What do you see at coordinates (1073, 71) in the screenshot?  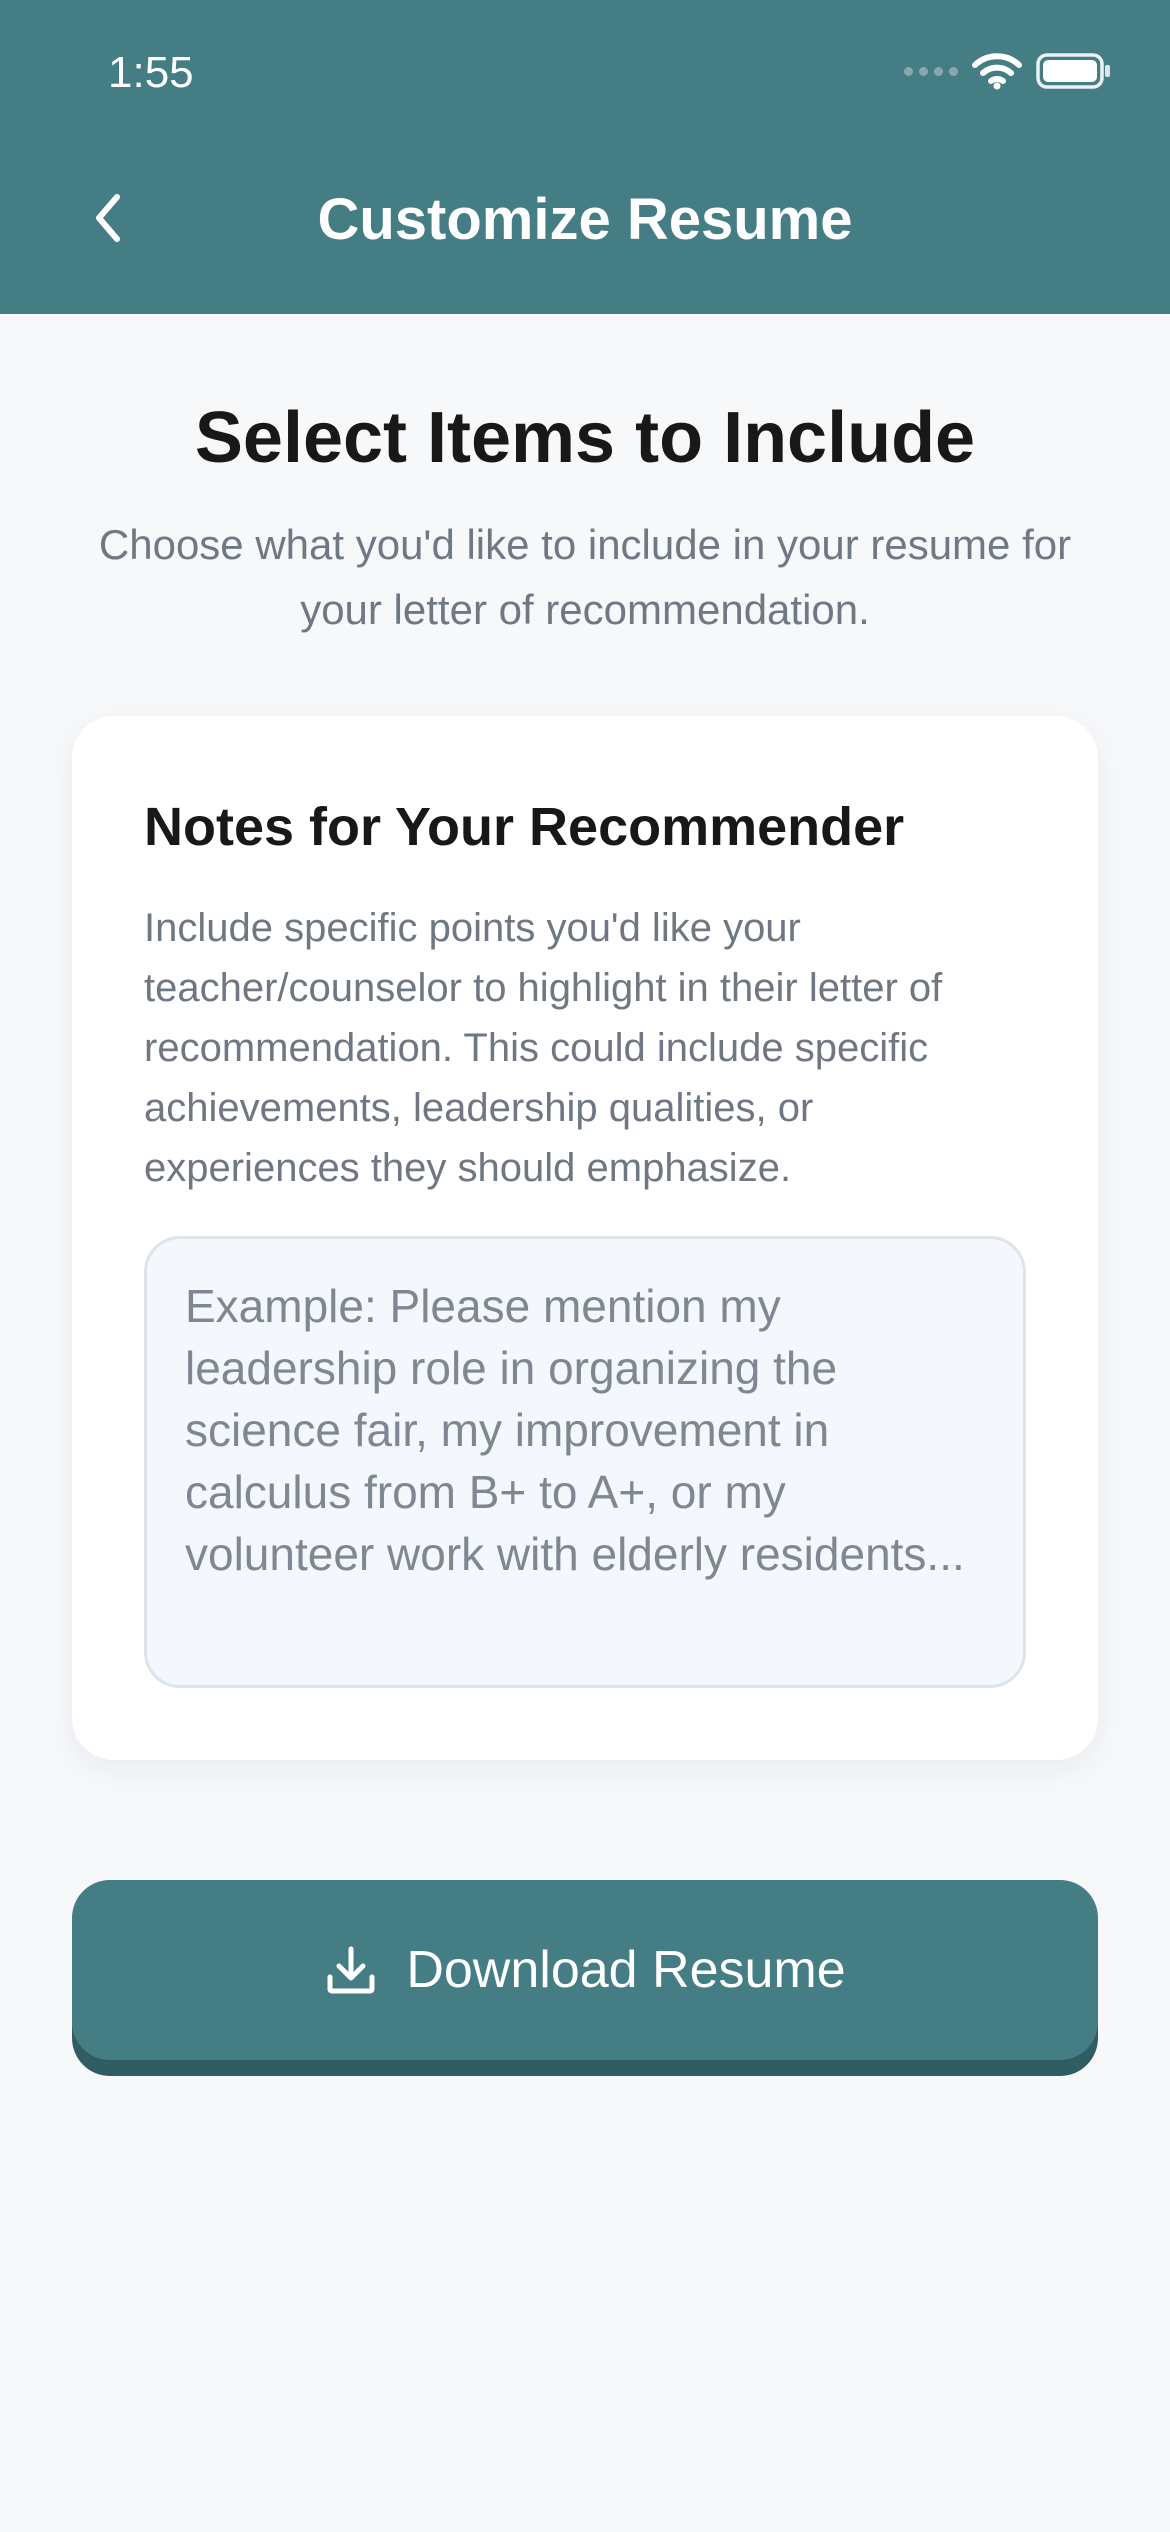 I see `battery-icon` at bounding box center [1073, 71].